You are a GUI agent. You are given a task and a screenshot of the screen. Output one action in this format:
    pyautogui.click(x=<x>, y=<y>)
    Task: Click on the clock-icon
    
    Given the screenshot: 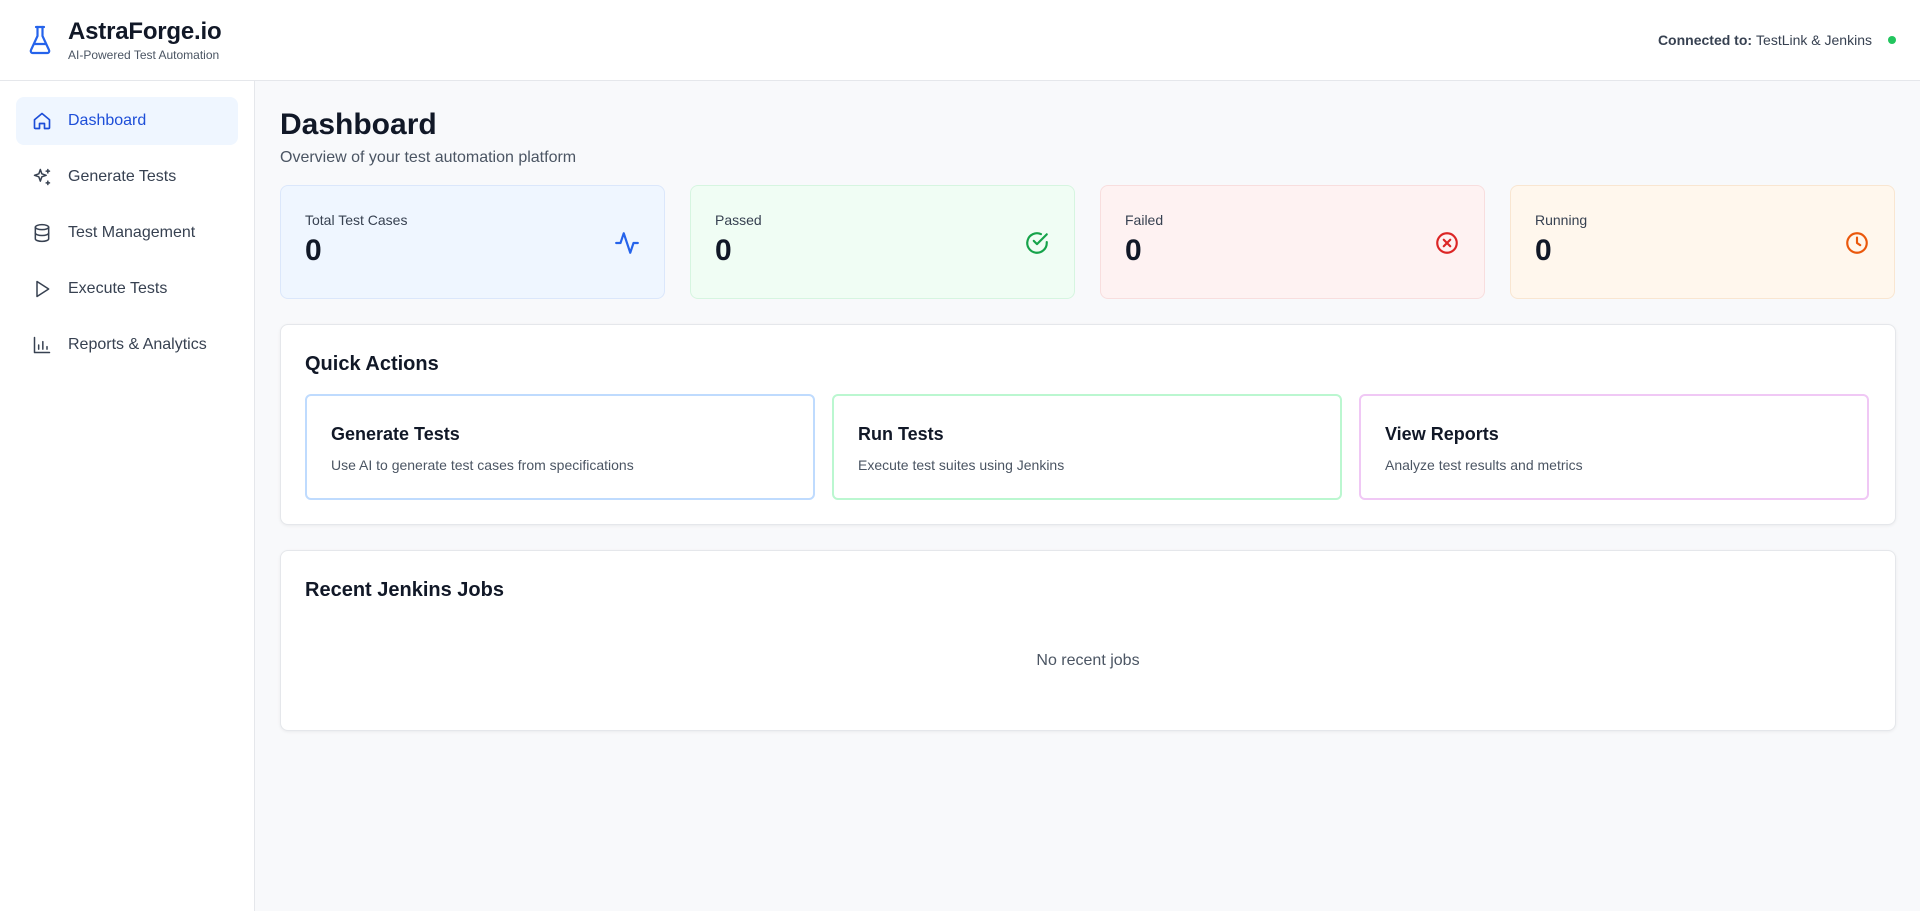 What is the action you would take?
    pyautogui.click(x=1857, y=243)
    